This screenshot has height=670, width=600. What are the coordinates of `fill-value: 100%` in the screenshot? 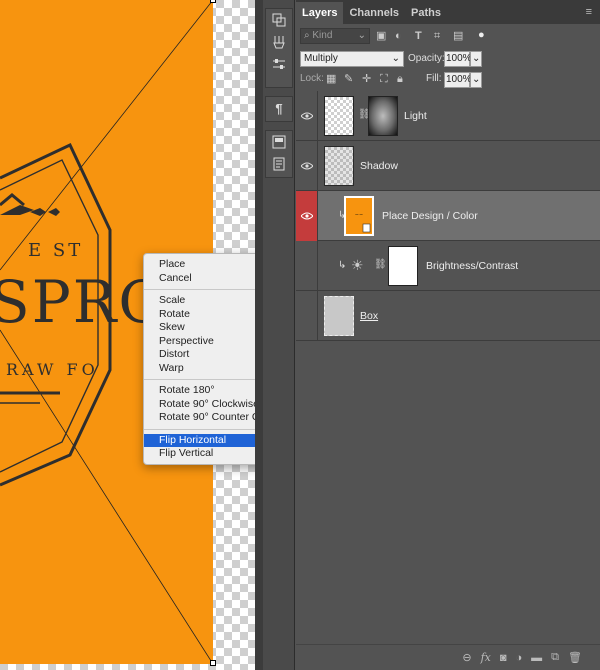 It's located at (459, 79).